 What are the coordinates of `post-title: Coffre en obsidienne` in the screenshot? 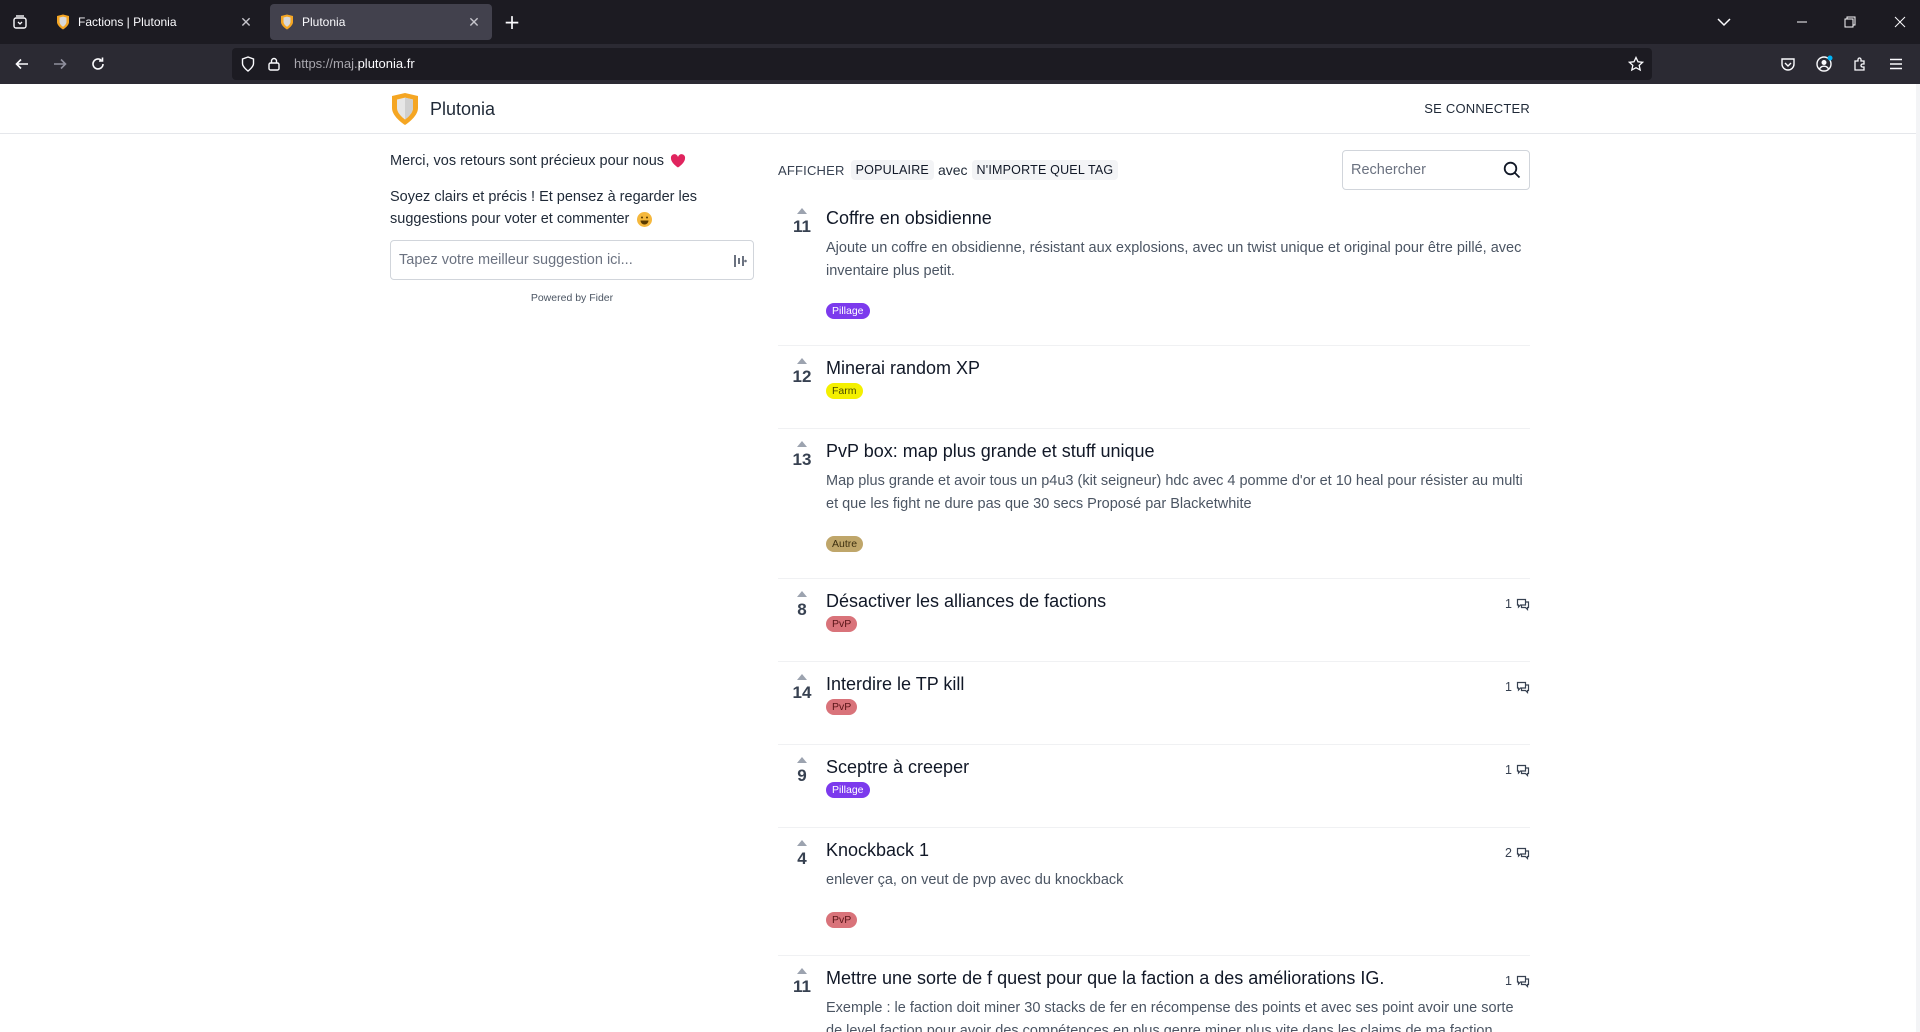 It's located at (1178, 218).